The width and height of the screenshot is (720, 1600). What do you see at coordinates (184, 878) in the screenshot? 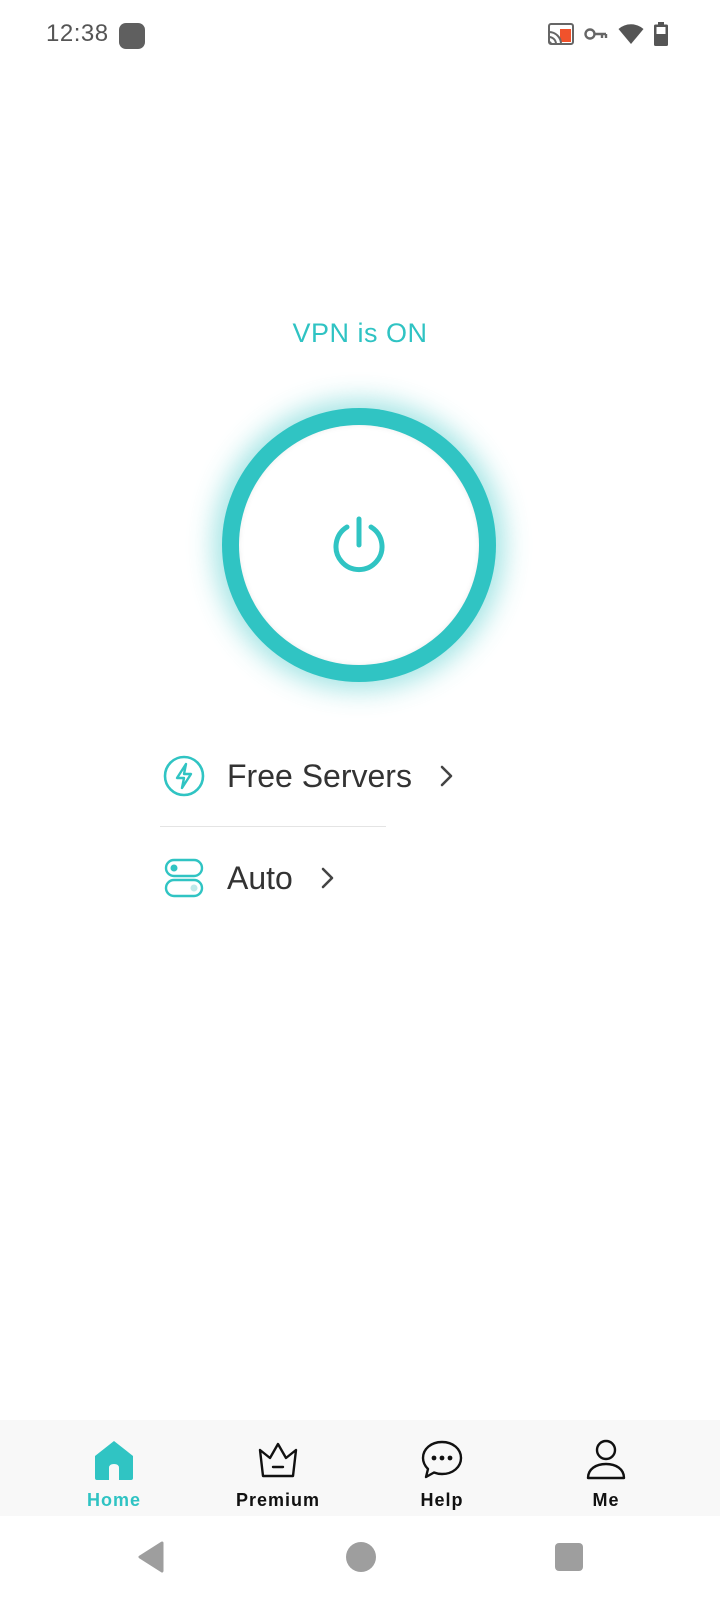
I see `toggle-icon` at bounding box center [184, 878].